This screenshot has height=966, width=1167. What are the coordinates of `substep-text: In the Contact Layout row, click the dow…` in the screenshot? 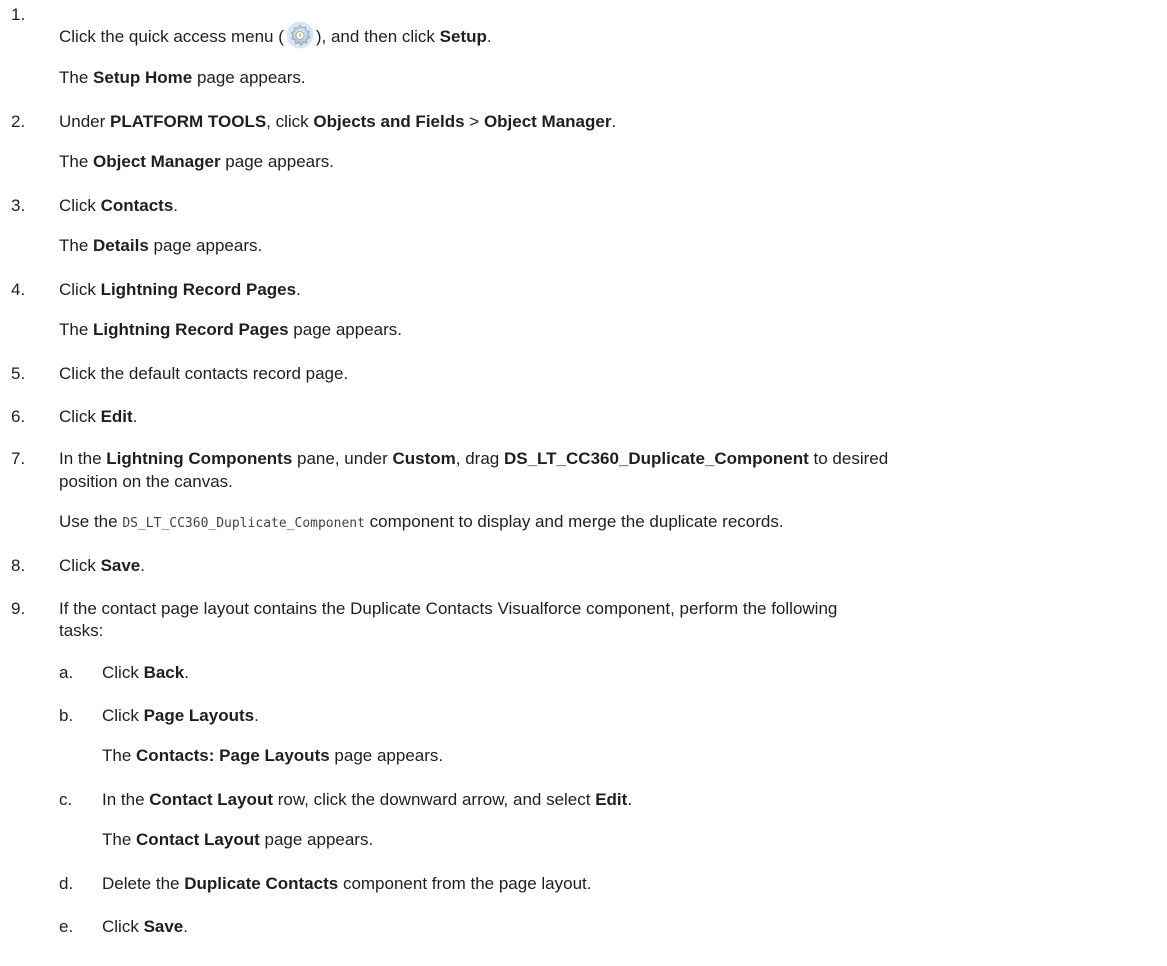 It's located at (367, 799).